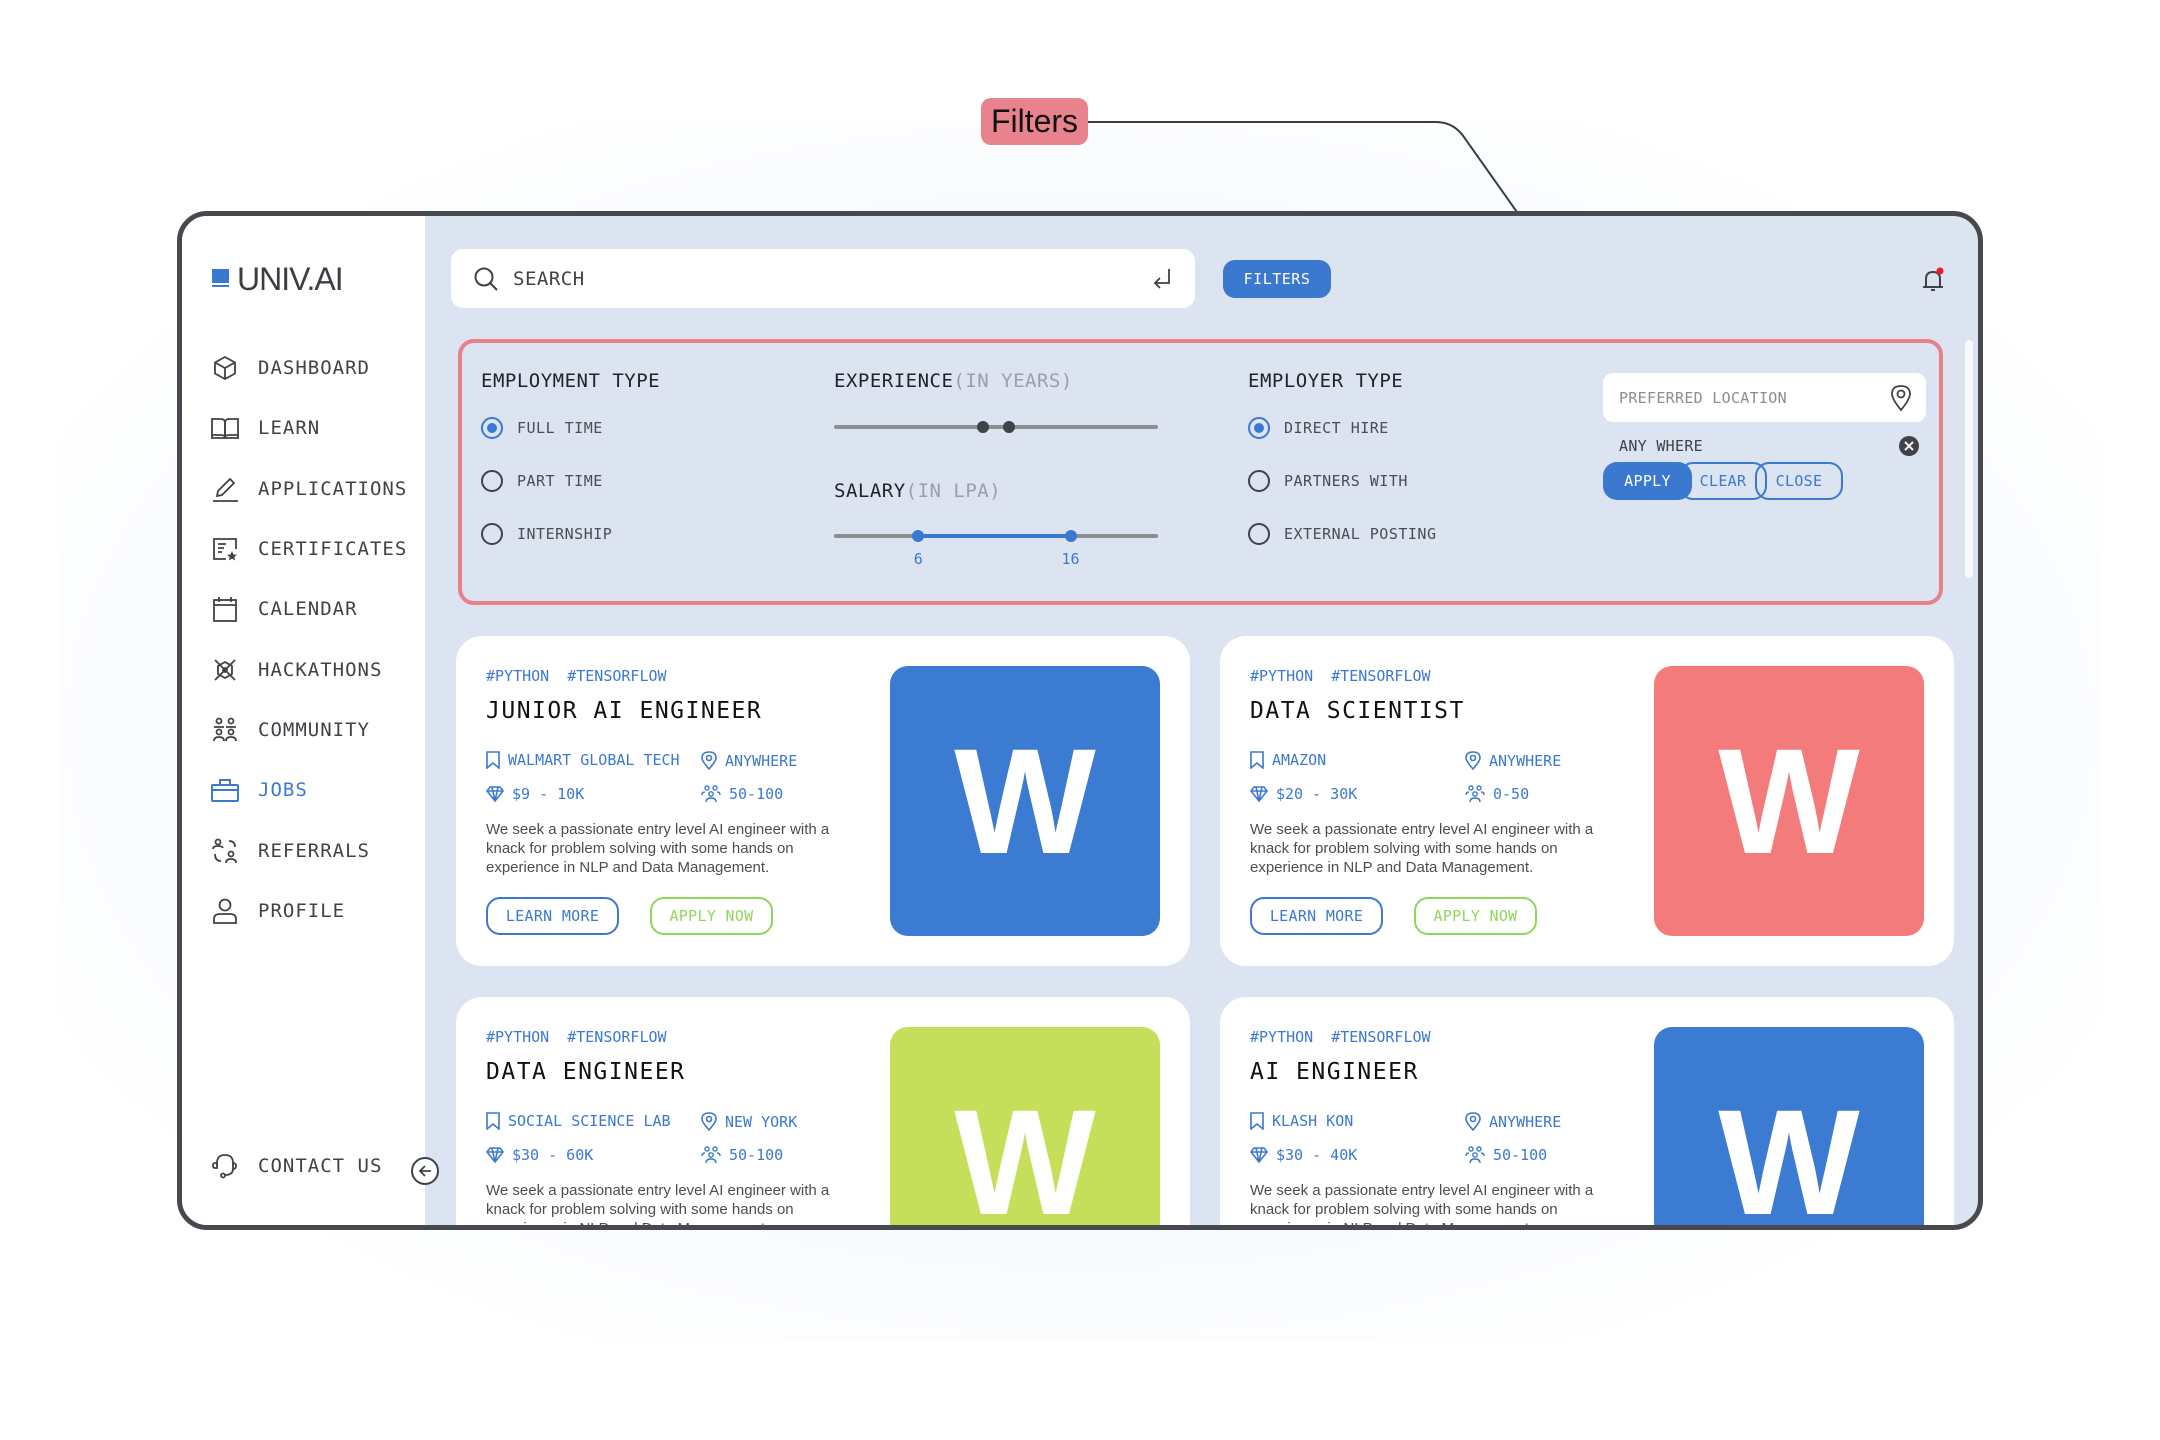  Describe the element at coordinates (1303, 1155) in the screenshot. I see `job-salary: $30 - 40K` at that location.